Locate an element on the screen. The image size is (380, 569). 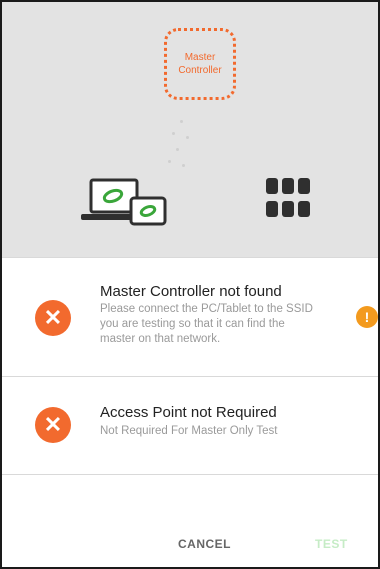
check-title: Access Point not Required is located at coordinates (188, 412).